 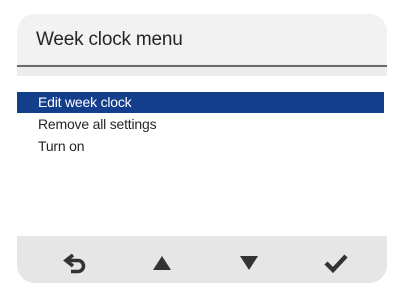 I want to click on menu-item-remove-all-settings: Remove all settings, so click(x=200, y=124).